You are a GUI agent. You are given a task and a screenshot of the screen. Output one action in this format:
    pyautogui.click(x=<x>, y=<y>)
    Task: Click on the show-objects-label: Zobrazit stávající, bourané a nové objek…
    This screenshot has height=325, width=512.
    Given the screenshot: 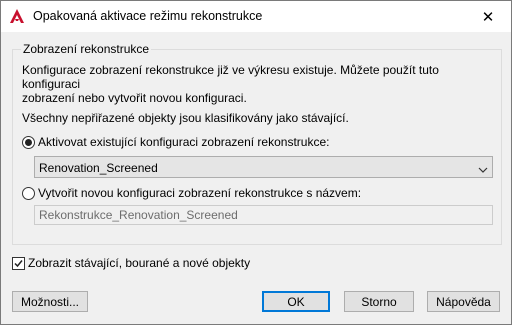 What is the action you would take?
    pyautogui.click(x=139, y=263)
    